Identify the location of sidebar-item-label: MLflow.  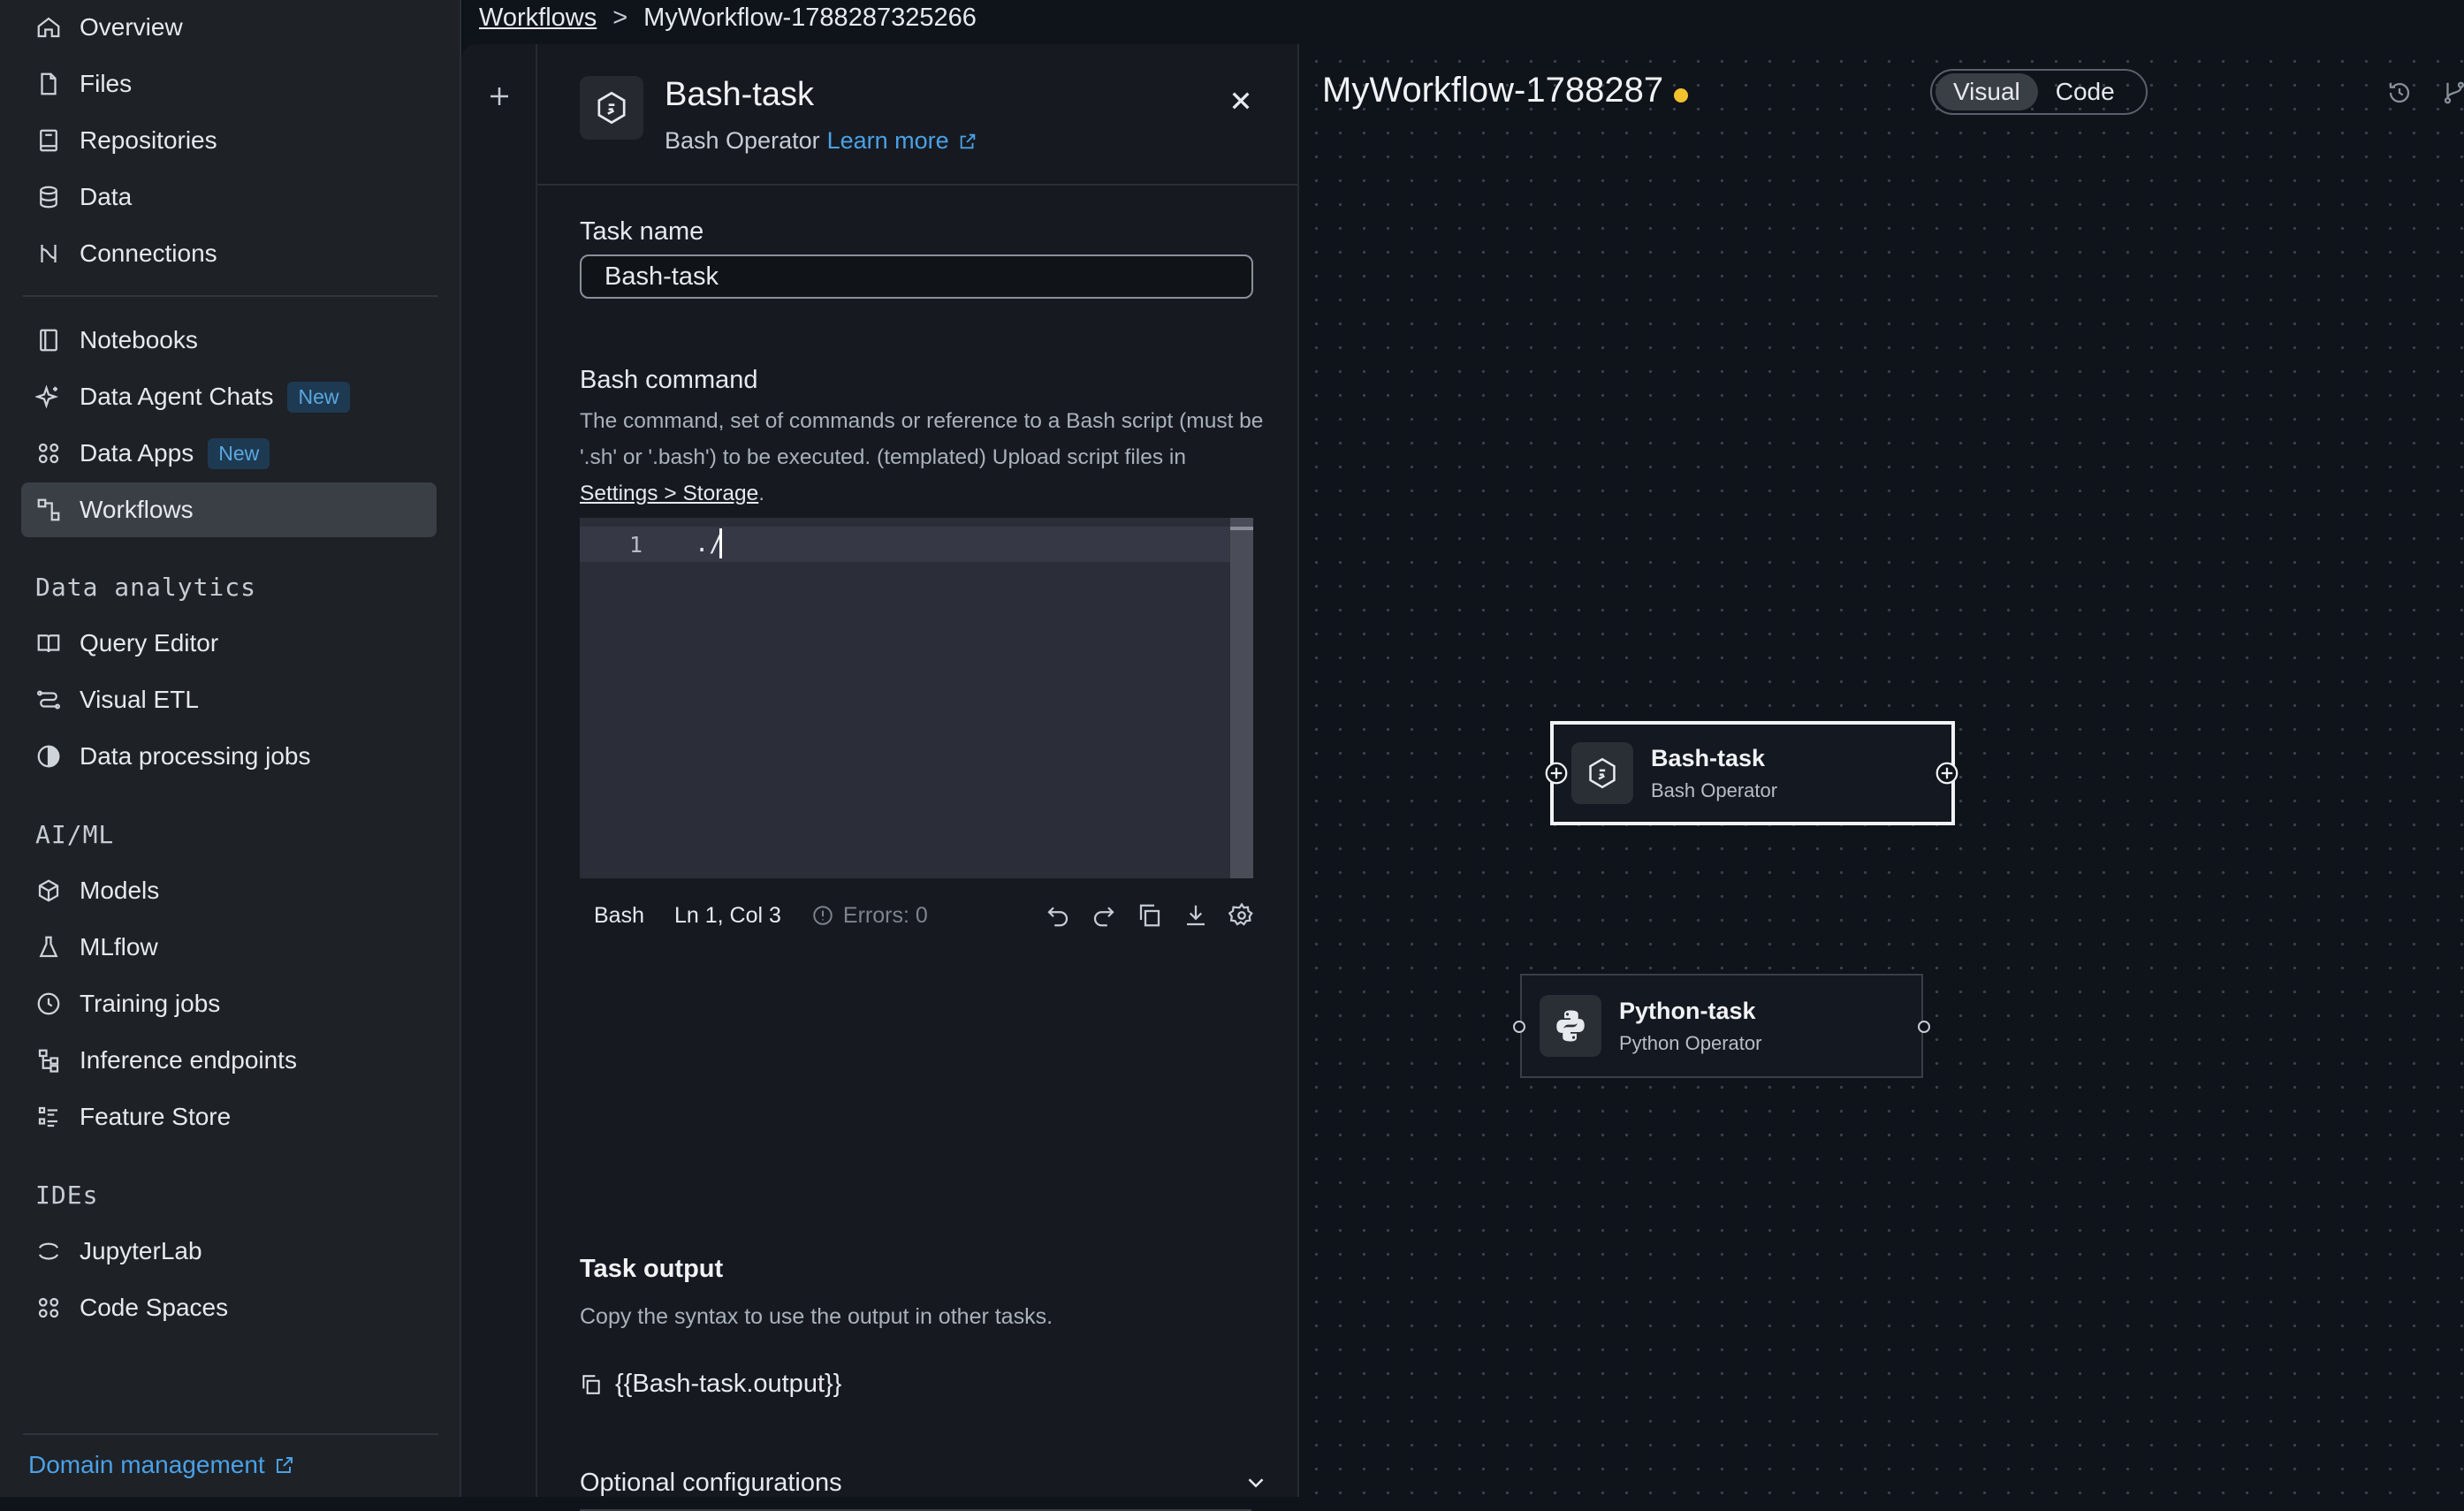
(119, 947).